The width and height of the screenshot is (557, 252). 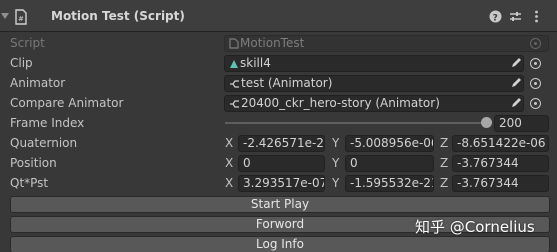 I want to click on frame-index-label: Frame Index, so click(x=47, y=123).